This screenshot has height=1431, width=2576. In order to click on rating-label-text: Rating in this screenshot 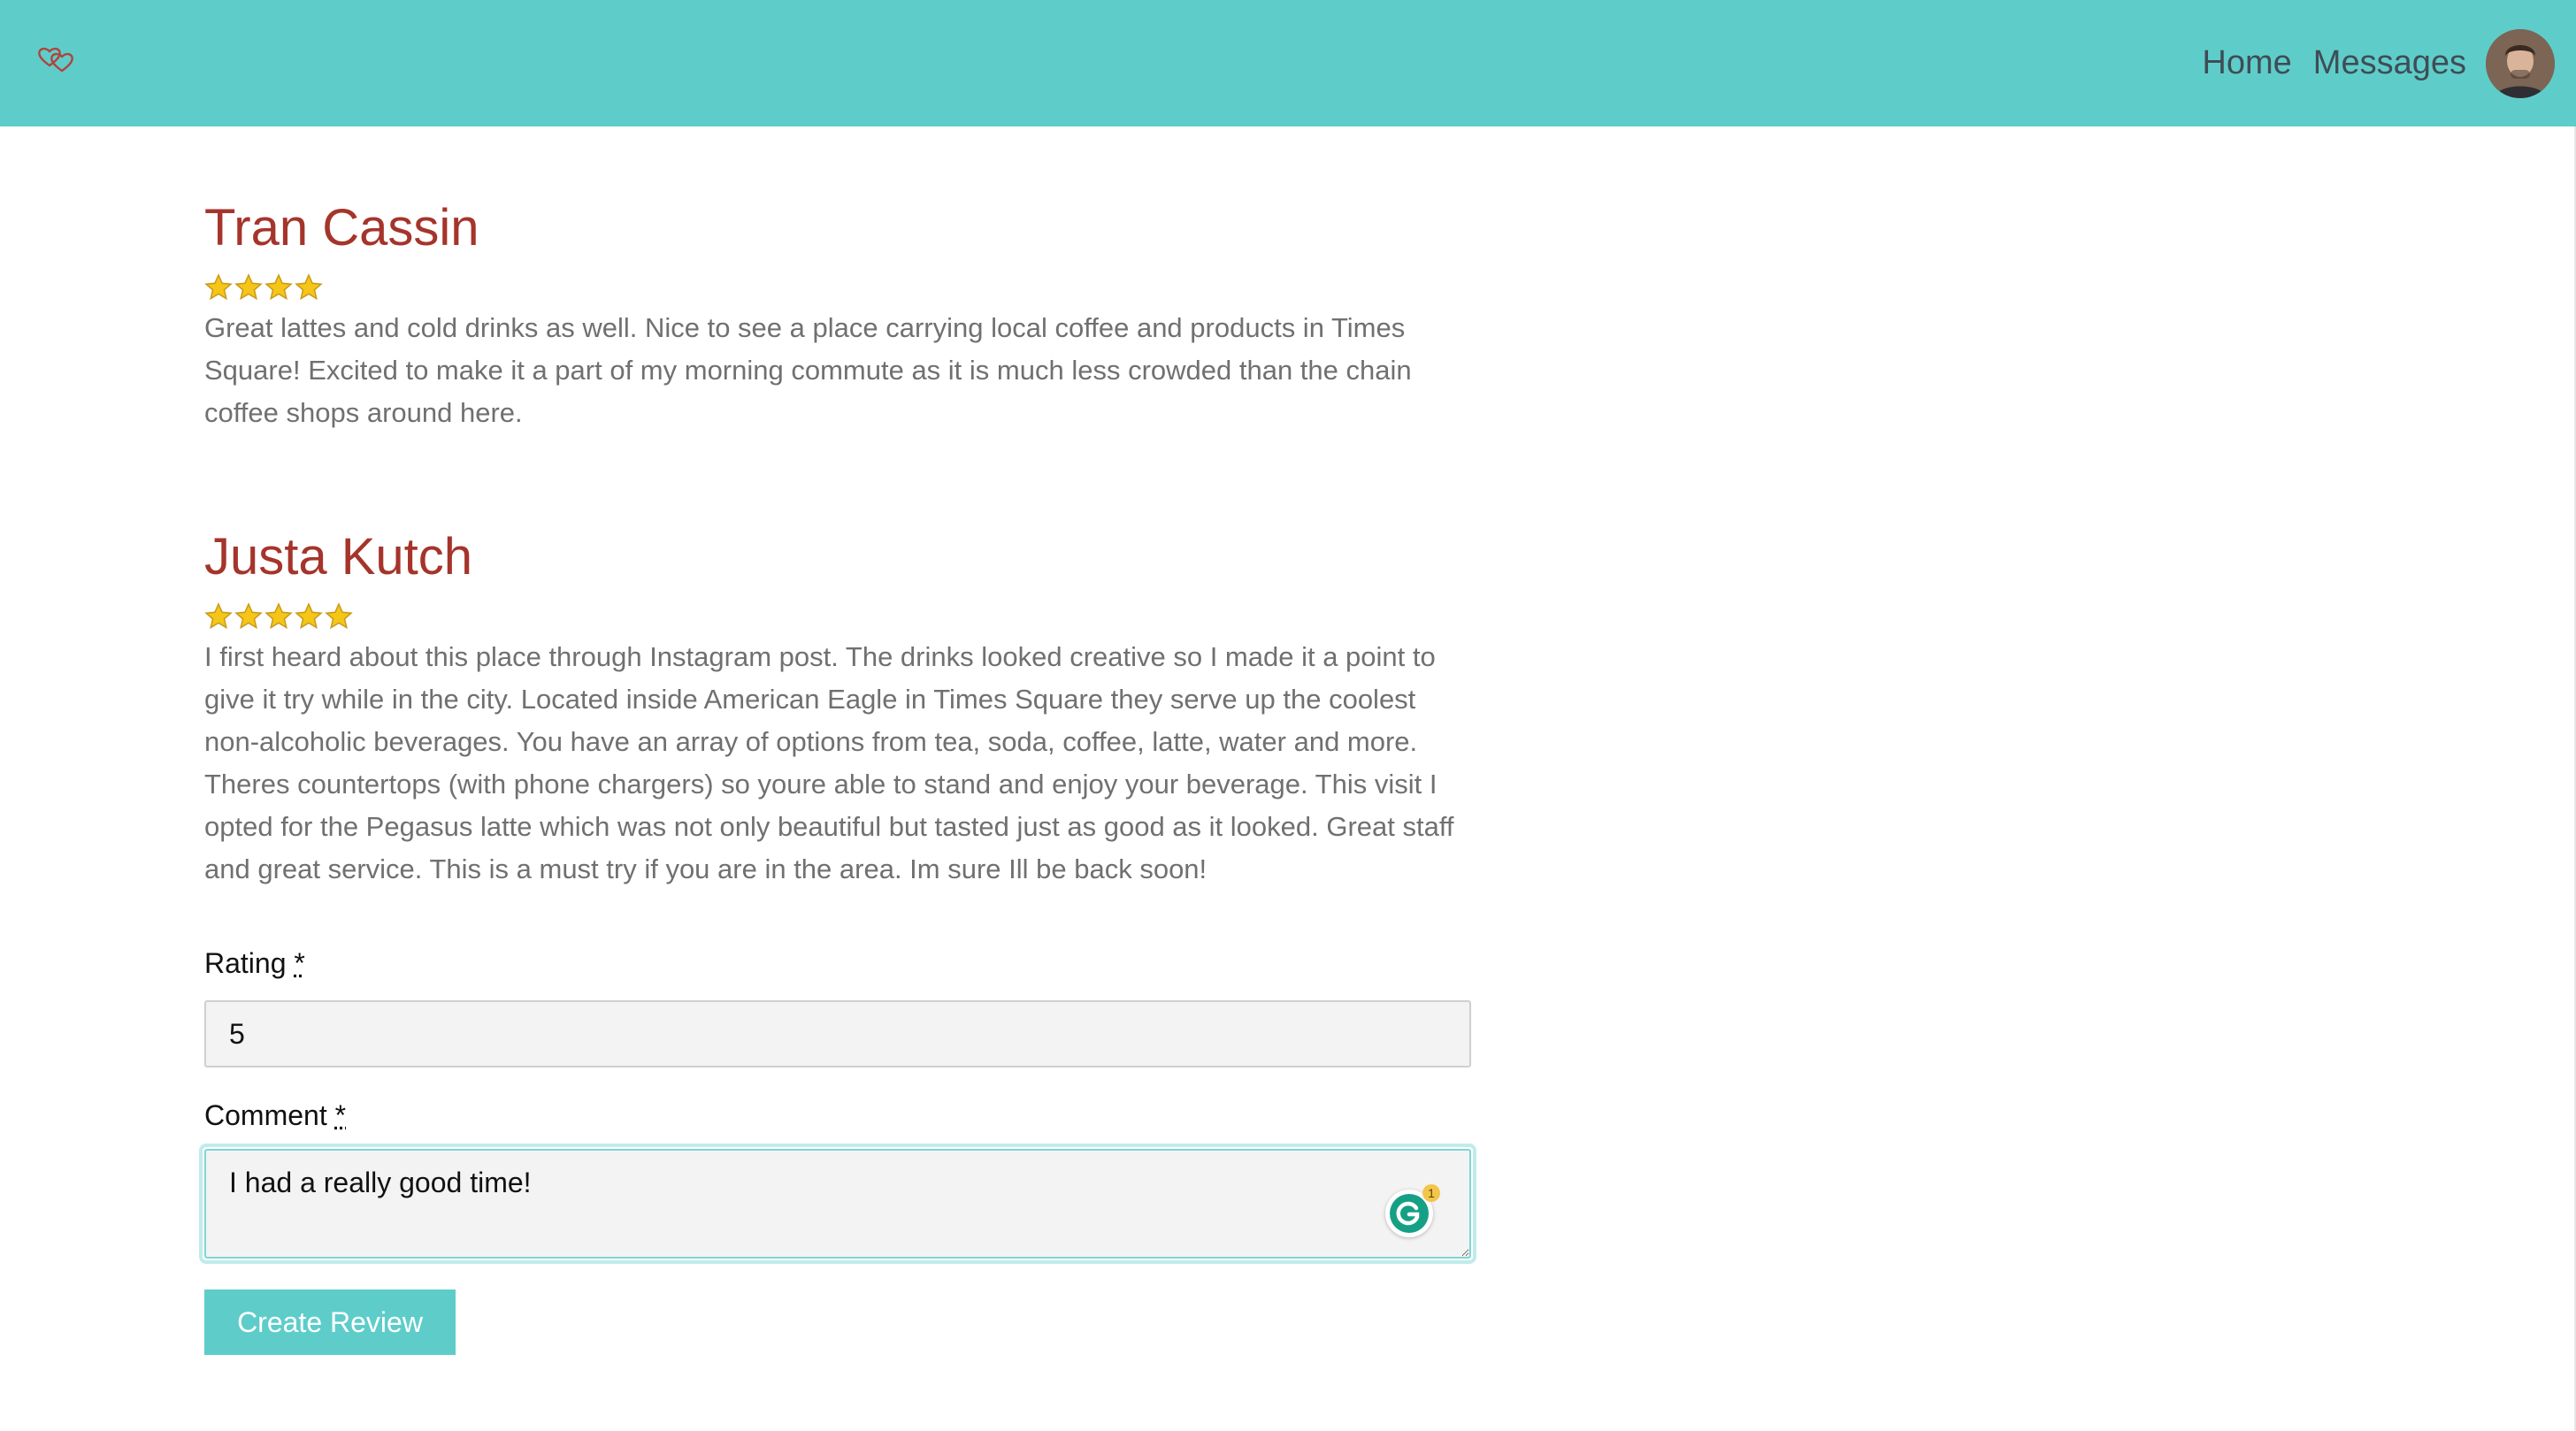, I will do `click(245, 963)`.